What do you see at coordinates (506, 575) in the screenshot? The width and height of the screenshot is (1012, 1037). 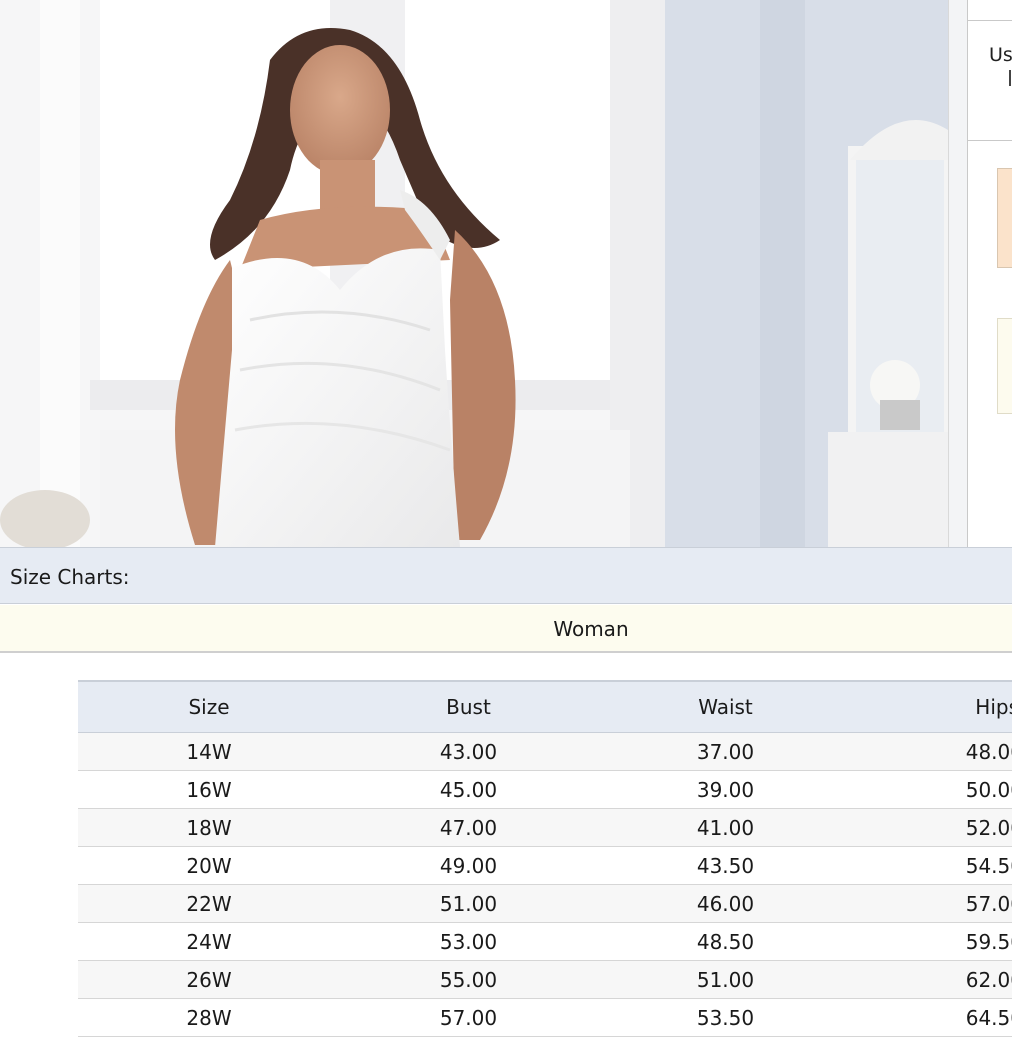 I see `size-charts-header: Size Charts:` at bounding box center [506, 575].